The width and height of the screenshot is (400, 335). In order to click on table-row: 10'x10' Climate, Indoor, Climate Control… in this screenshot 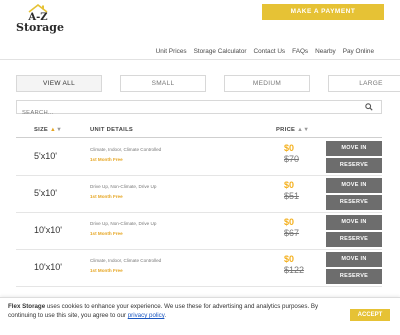, I will do `click(199, 268)`.